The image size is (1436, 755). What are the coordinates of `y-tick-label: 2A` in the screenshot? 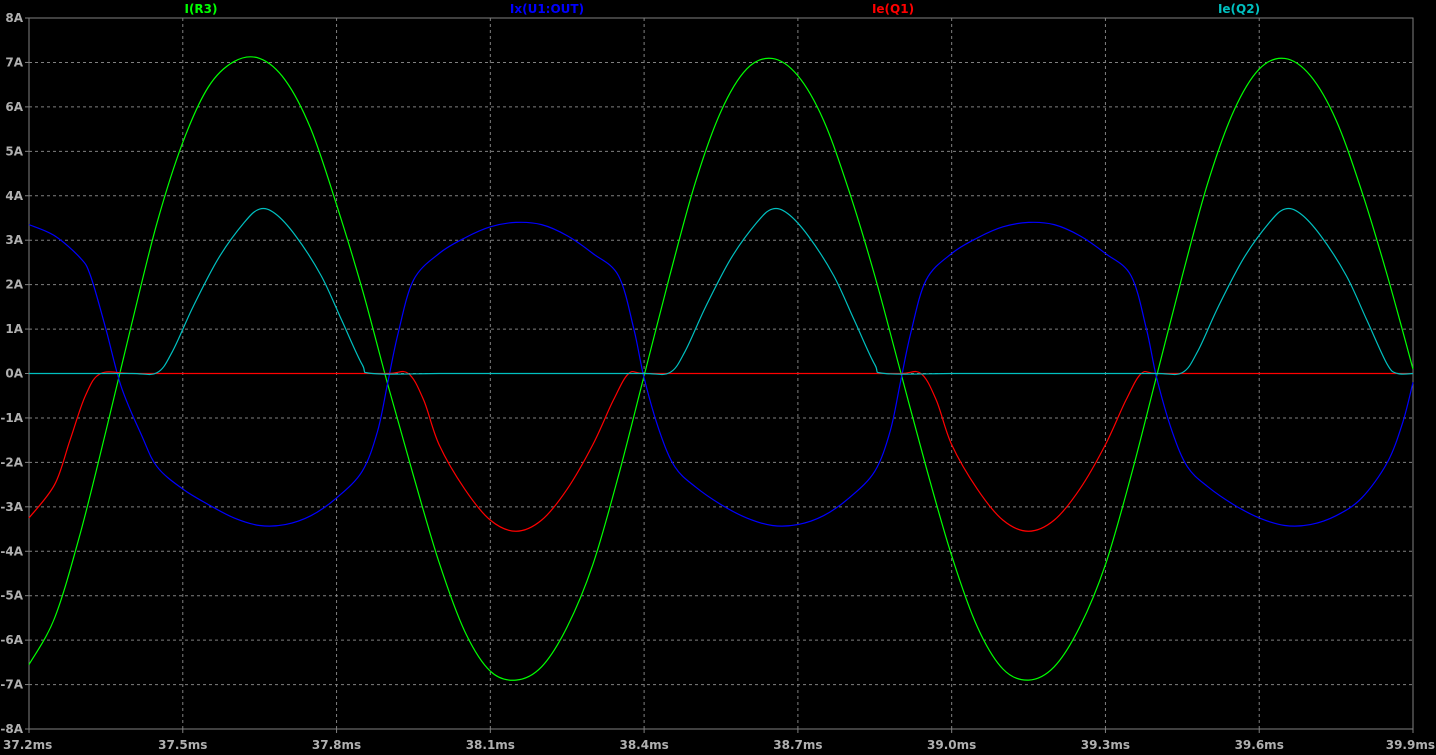 It's located at (14, 285).